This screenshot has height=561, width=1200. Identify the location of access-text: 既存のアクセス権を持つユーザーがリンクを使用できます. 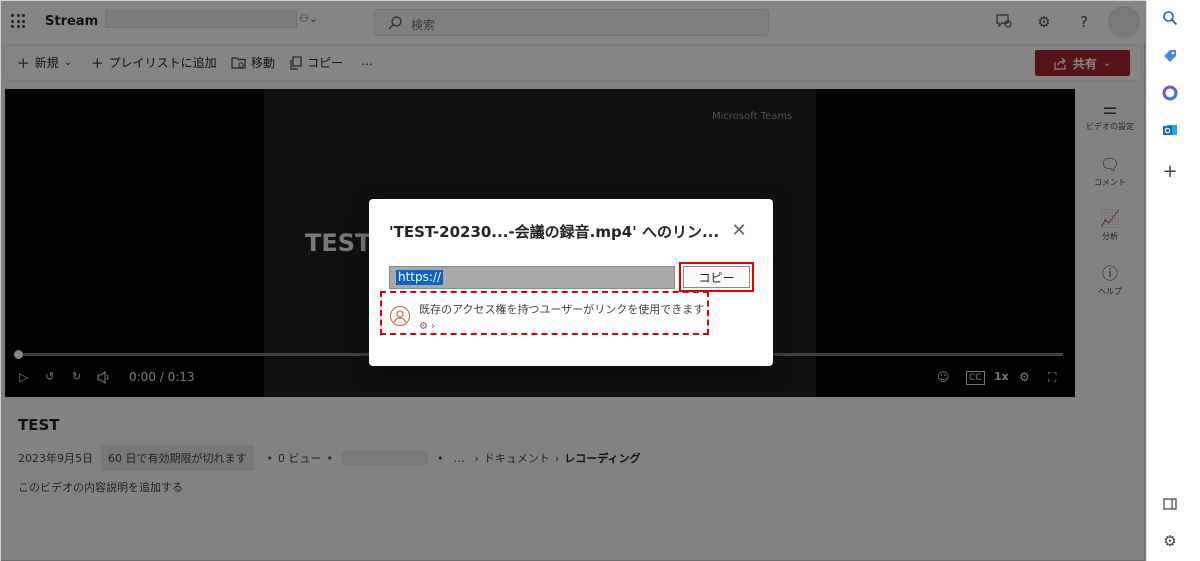
(562, 309).